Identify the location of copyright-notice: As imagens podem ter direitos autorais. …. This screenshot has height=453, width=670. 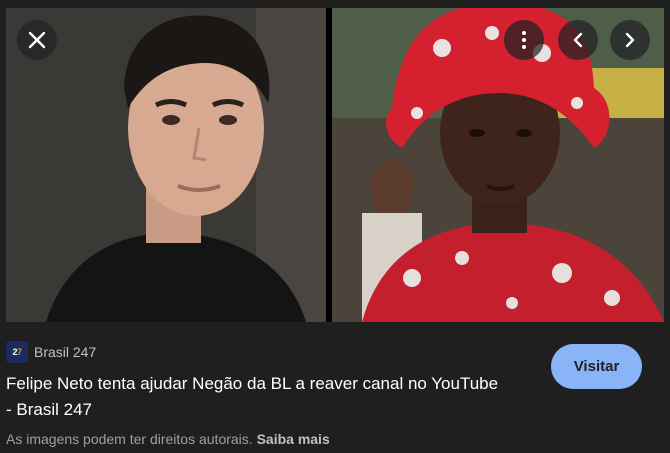
(168, 439).